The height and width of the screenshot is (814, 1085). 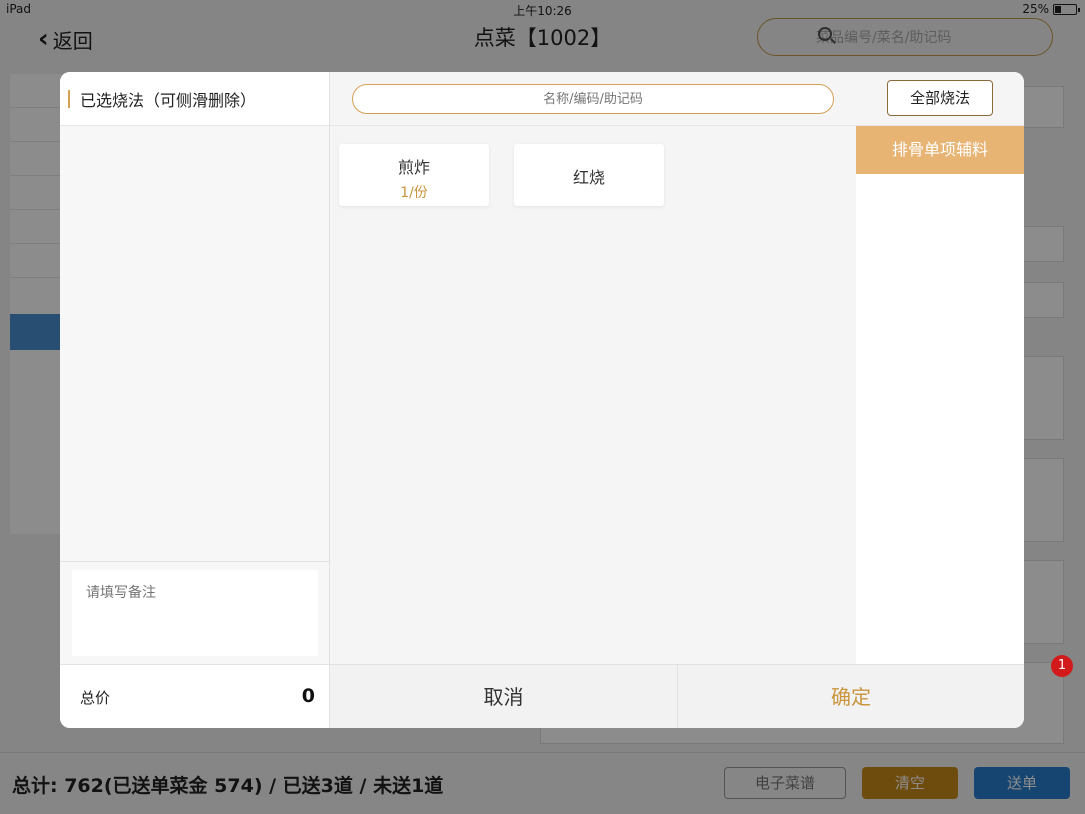 What do you see at coordinates (593, 99) in the screenshot?
I see `method-search-input` at bounding box center [593, 99].